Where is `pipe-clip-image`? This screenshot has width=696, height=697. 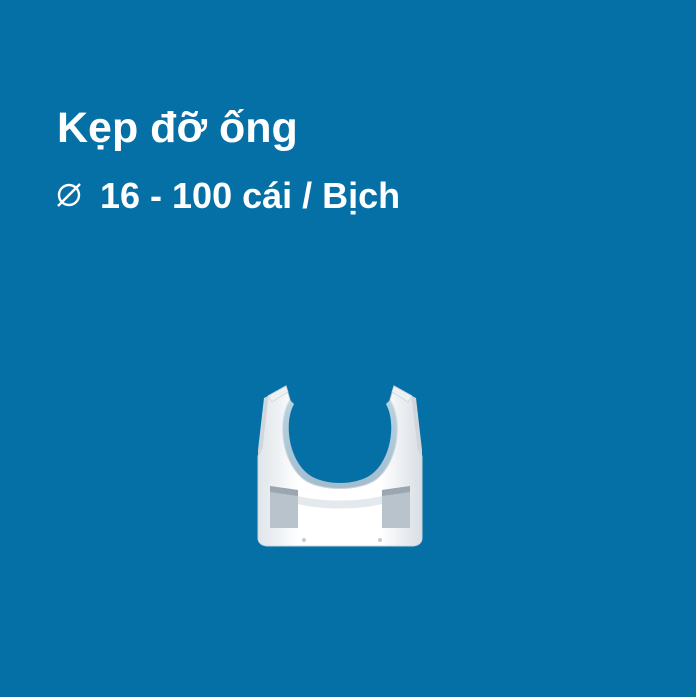 pipe-clip-image is located at coordinates (340, 466).